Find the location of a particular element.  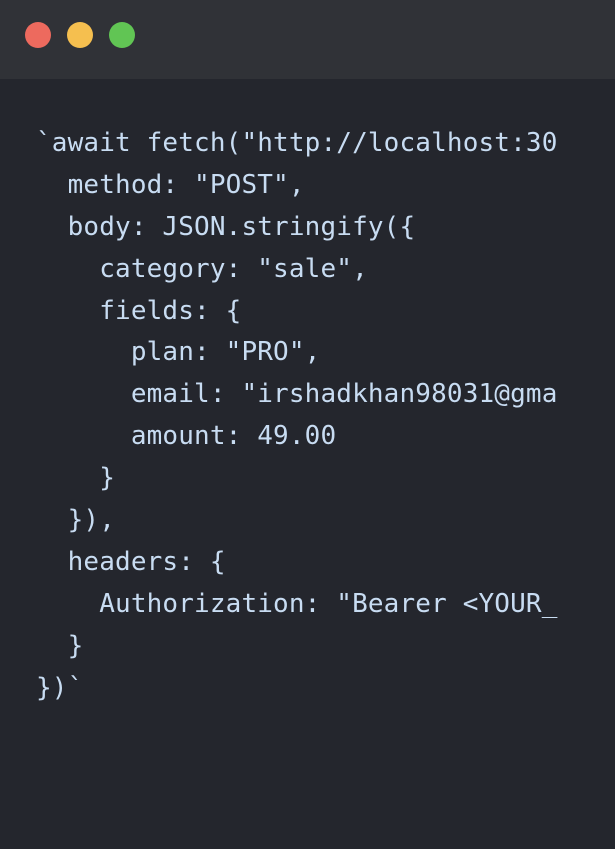

code-line: body: JSON.stringify({ is located at coordinates (226, 226).